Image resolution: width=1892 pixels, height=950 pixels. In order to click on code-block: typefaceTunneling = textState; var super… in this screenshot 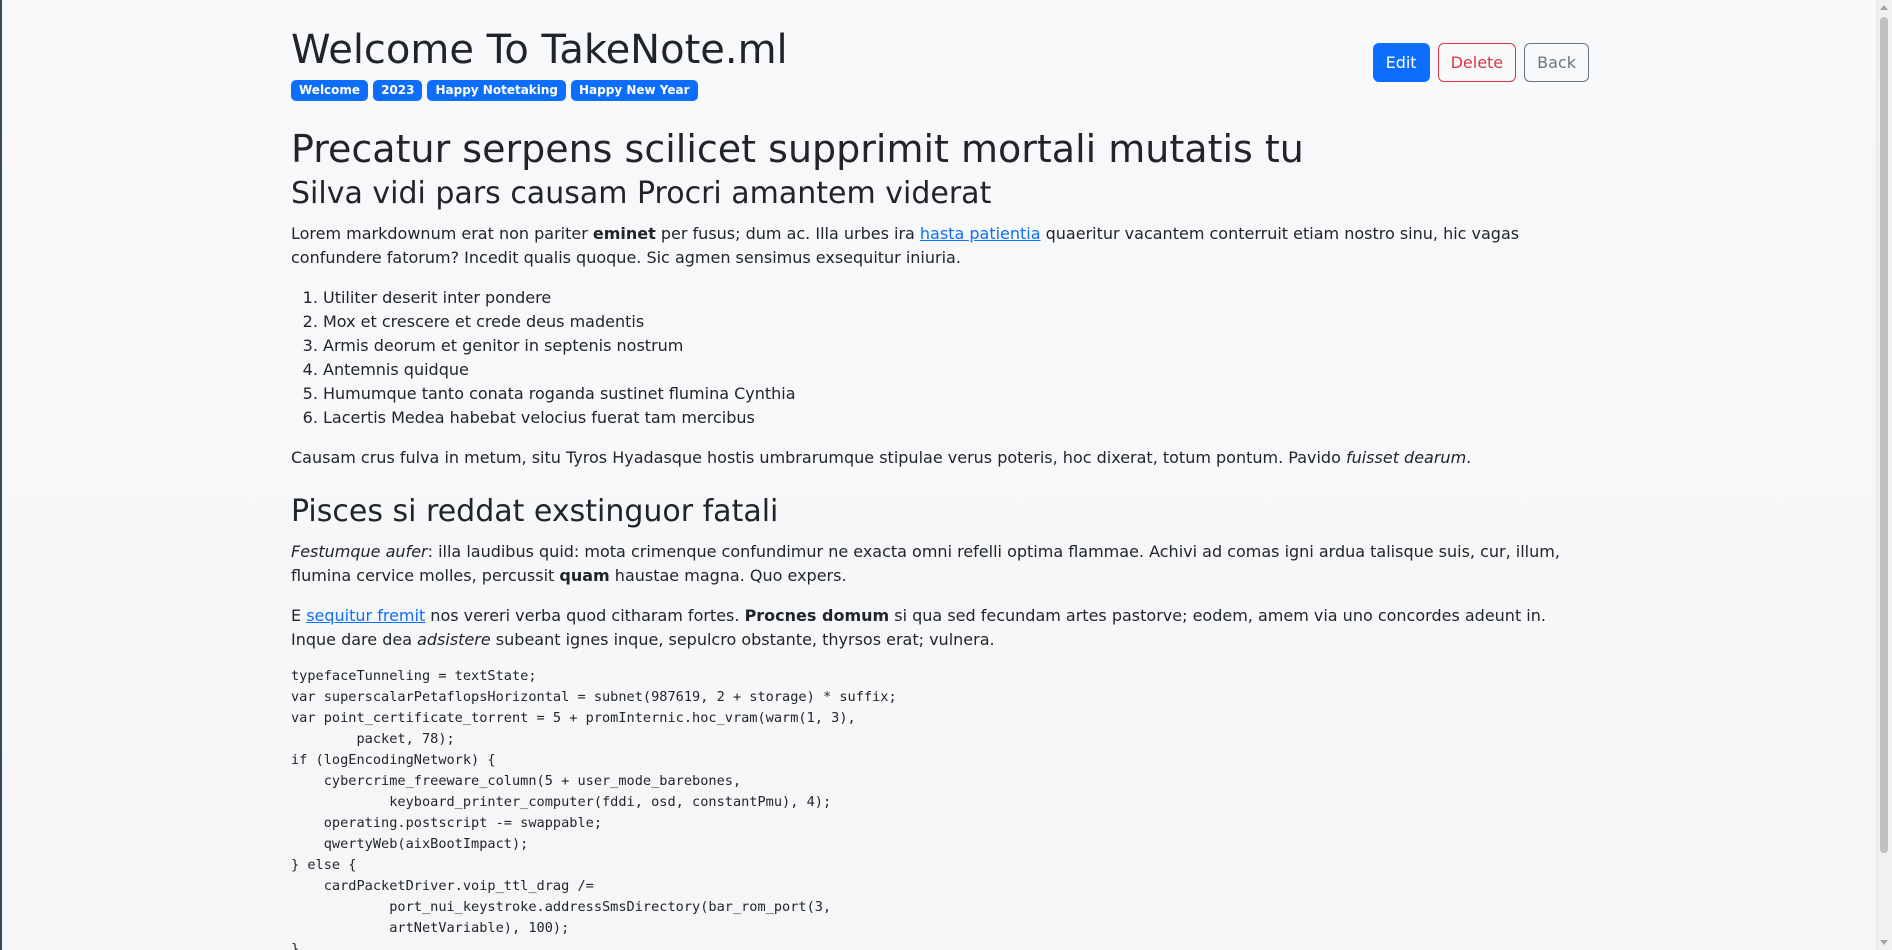, I will do `click(594, 809)`.